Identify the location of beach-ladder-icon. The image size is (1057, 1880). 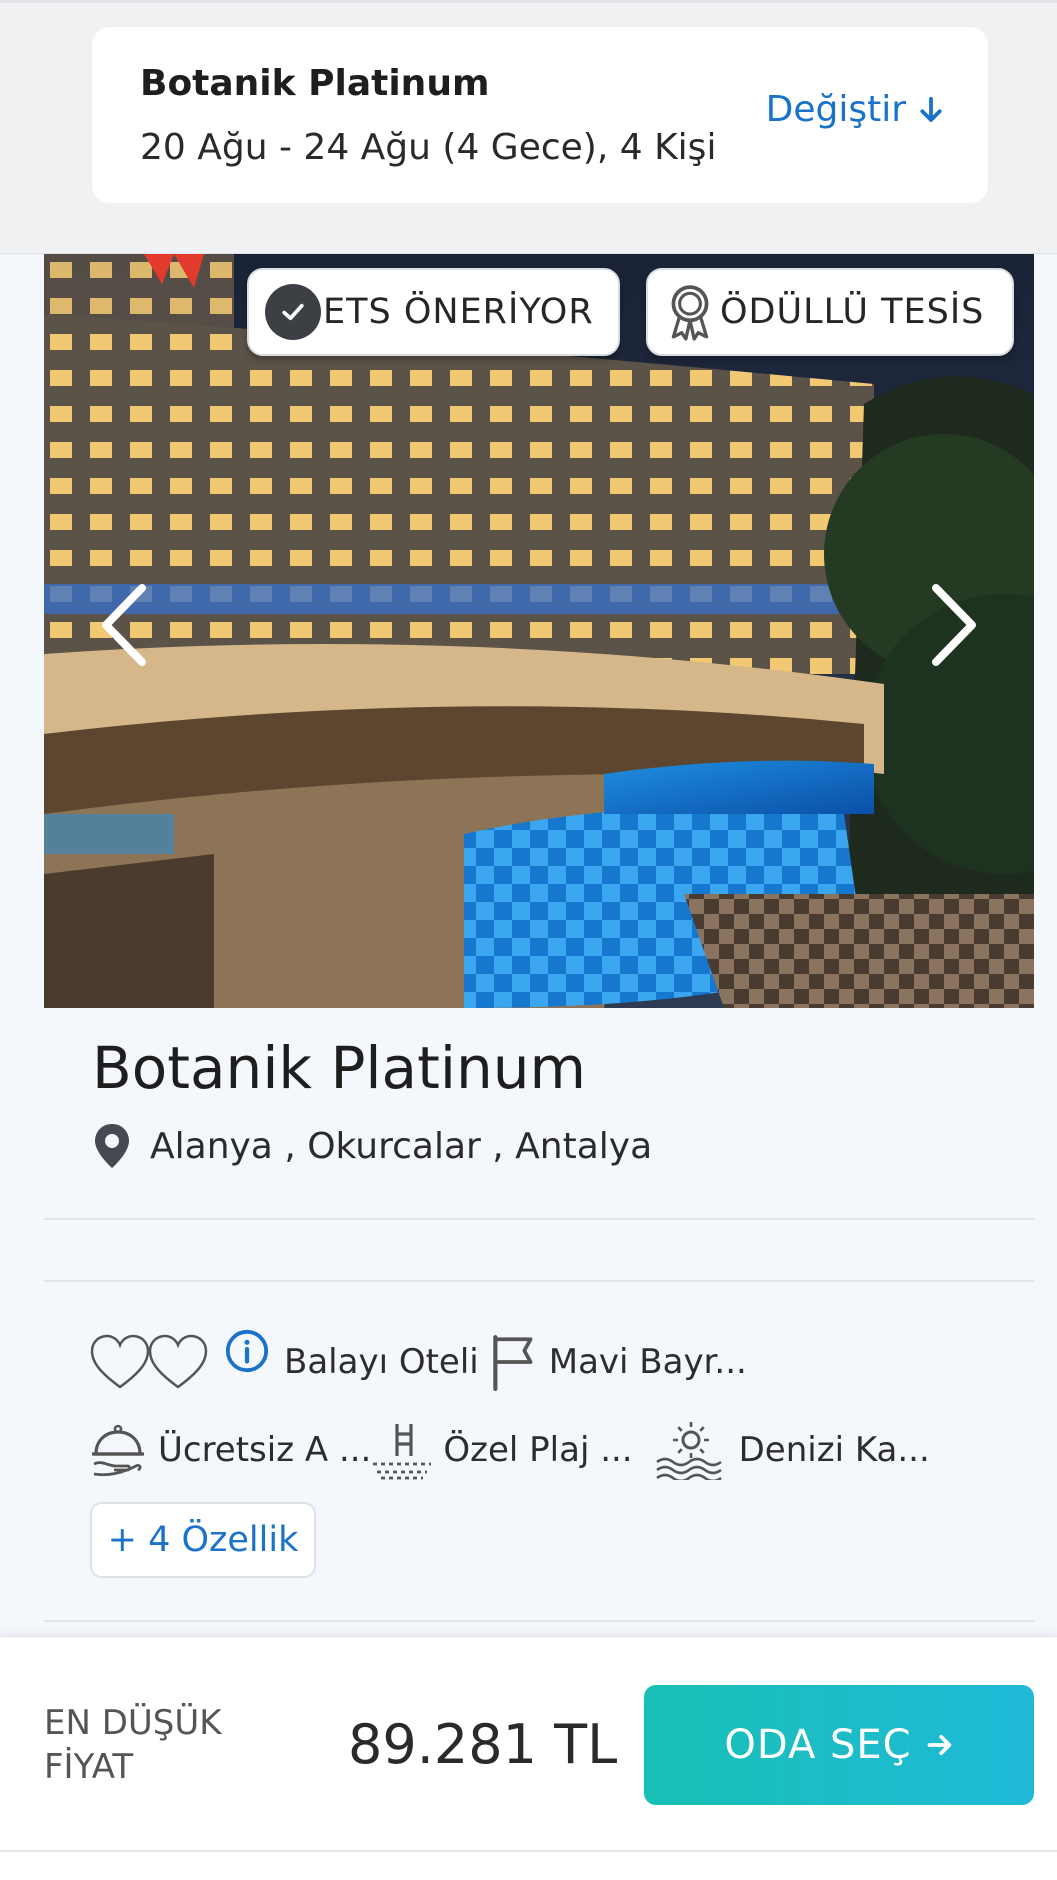
(402, 1452).